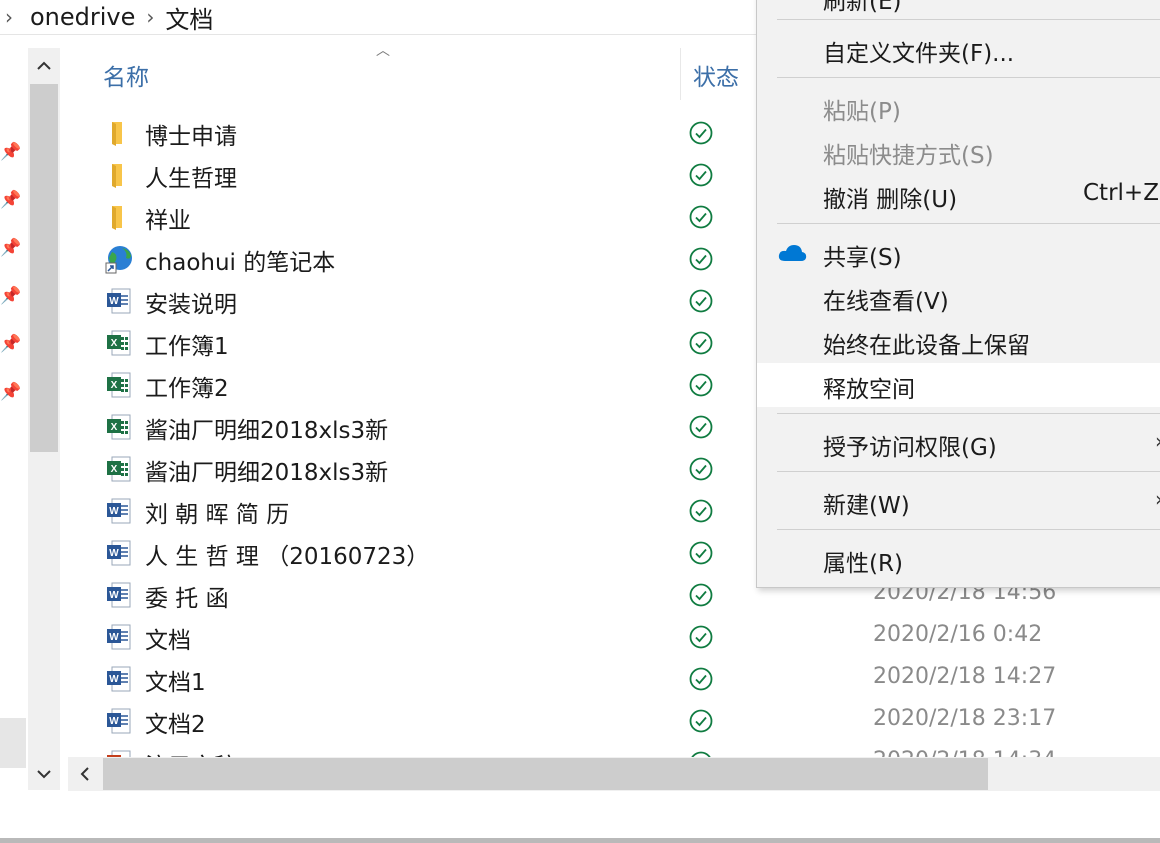 This screenshot has height=843, width=1160. I want to click on scroll-up-button, so click(44, 66).